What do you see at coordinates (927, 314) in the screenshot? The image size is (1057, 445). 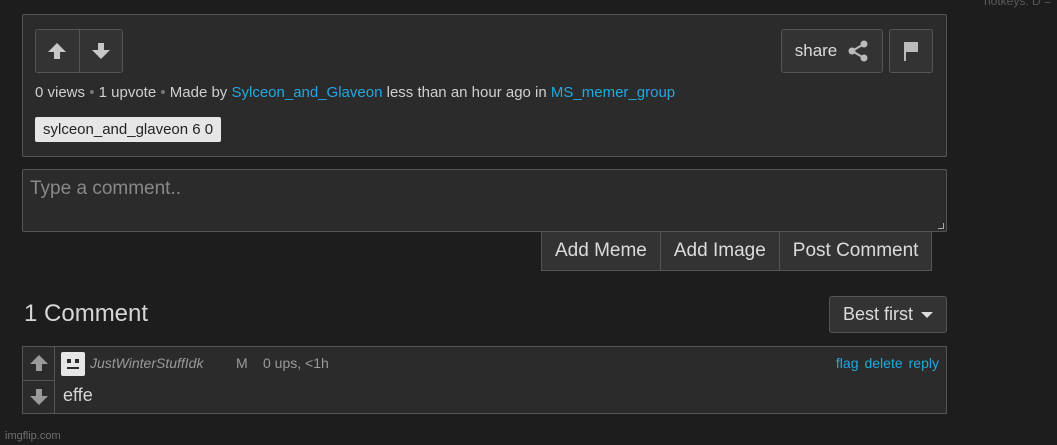 I see `chevron-down-icon` at bounding box center [927, 314].